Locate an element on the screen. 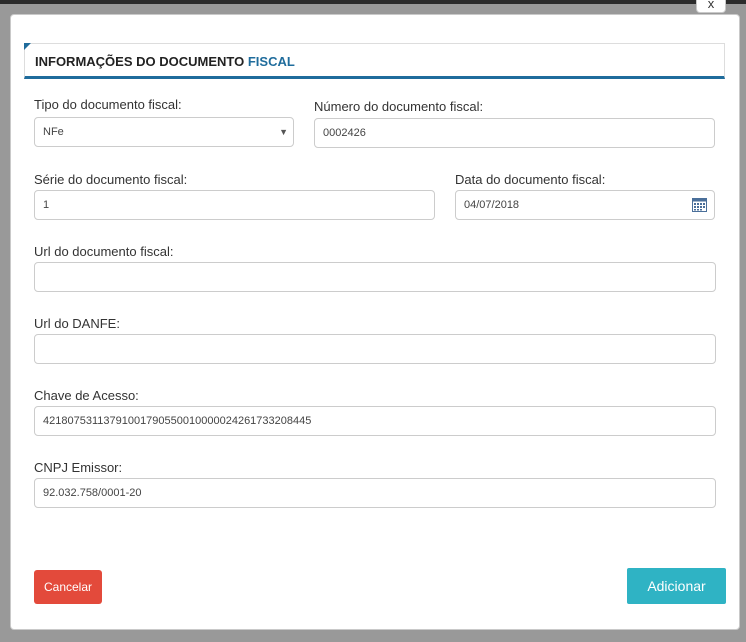 Image resolution: width=746 pixels, height=642 pixels. close-button: x is located at coordinates (711, 6).